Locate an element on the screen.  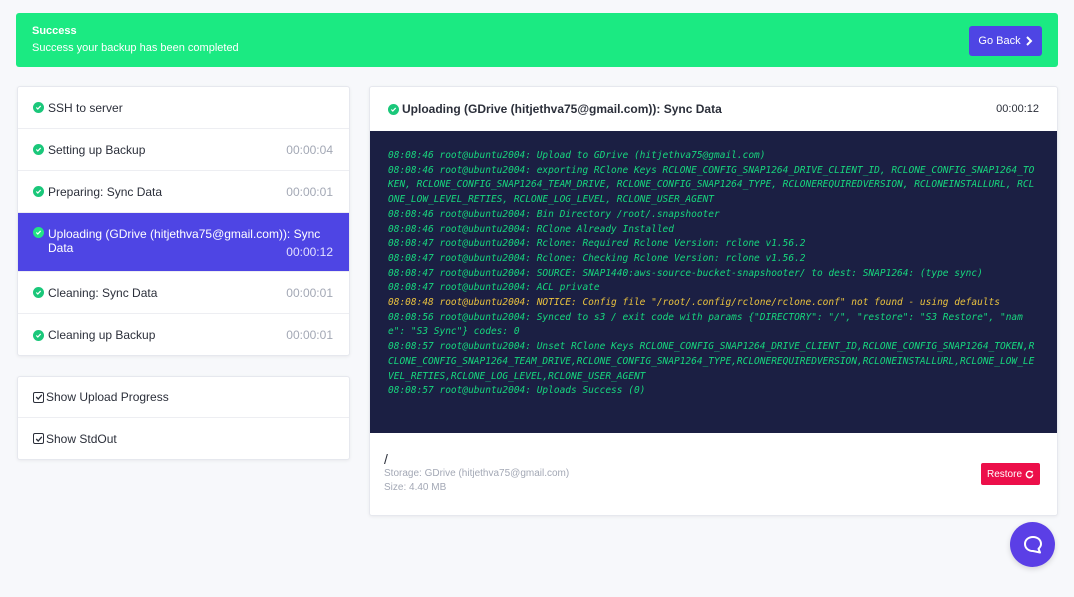
restore-label: Restore is located at coordinates (1004, 474).